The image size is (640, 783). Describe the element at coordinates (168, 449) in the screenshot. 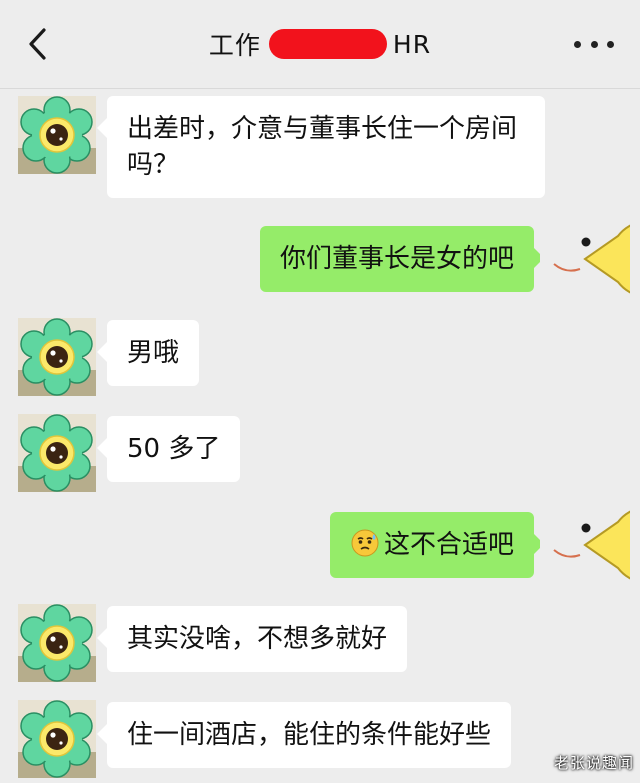

I see `incoming-message-bubble: 50 多了` at that location.